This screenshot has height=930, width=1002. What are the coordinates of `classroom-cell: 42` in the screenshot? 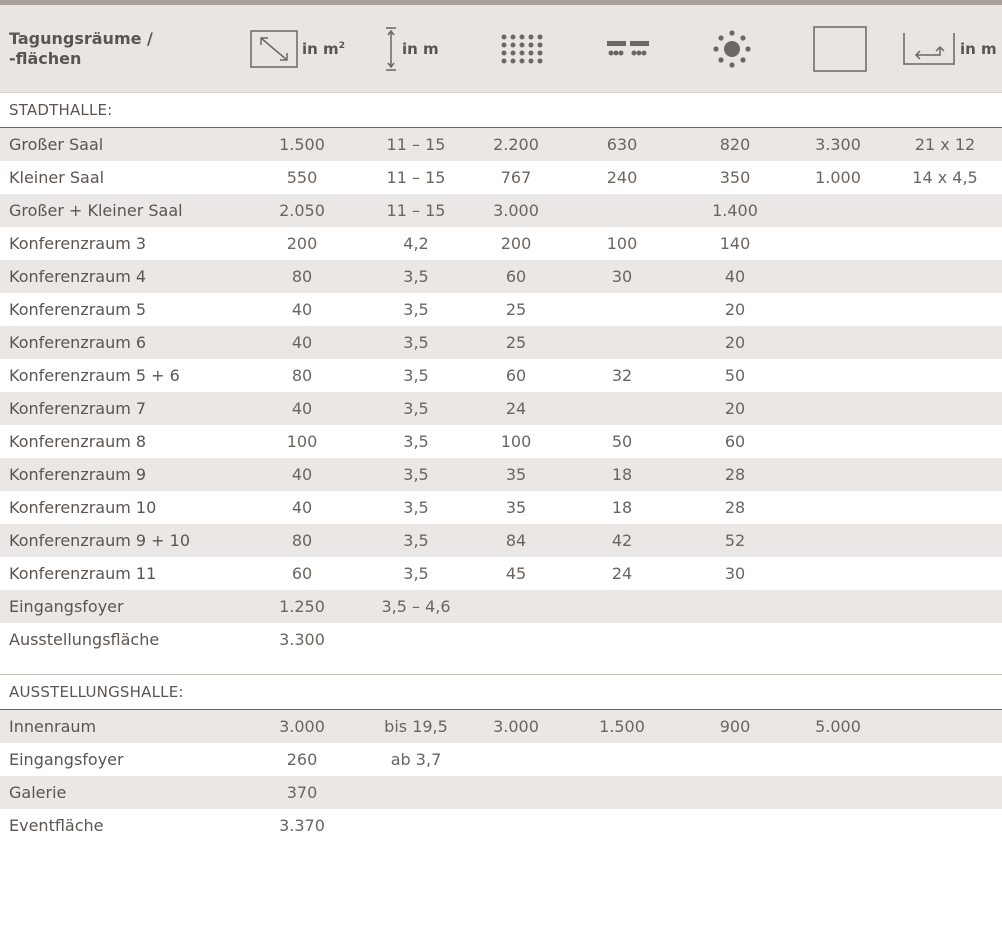 It's located at (622, 540).